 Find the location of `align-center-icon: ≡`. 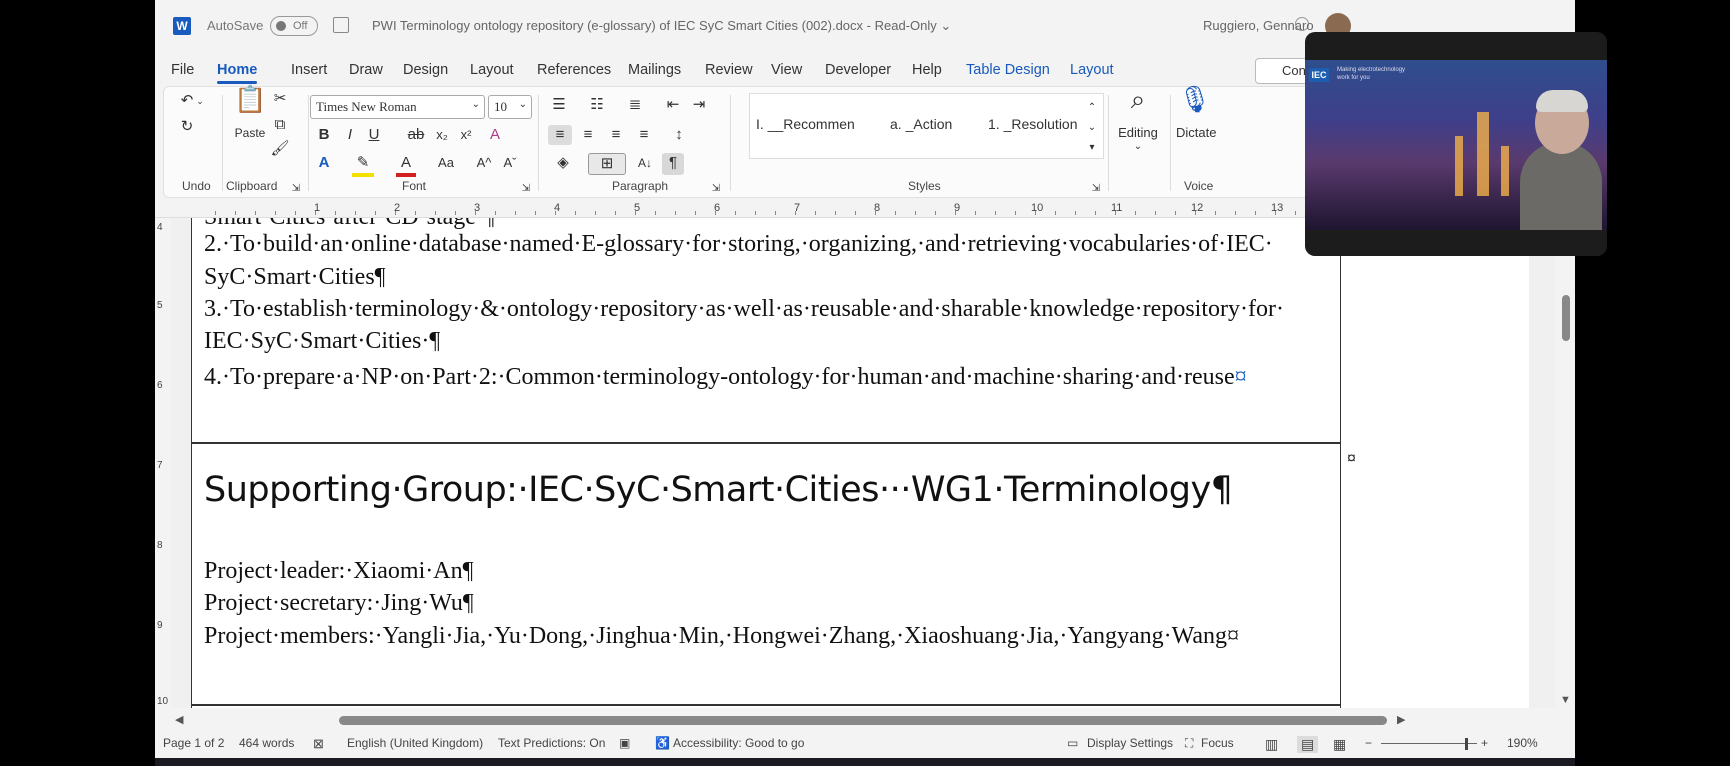

align-center-icon: ≡ is located at coordinates (588, 135).